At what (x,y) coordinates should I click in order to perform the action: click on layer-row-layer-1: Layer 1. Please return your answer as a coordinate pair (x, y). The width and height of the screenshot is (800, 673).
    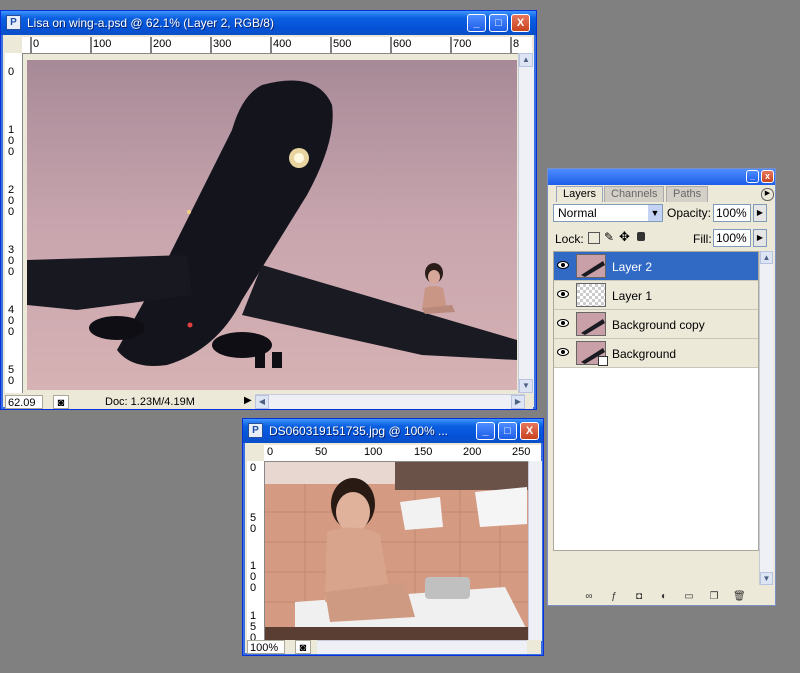
    Looking at the image, I should click on (656, 295).